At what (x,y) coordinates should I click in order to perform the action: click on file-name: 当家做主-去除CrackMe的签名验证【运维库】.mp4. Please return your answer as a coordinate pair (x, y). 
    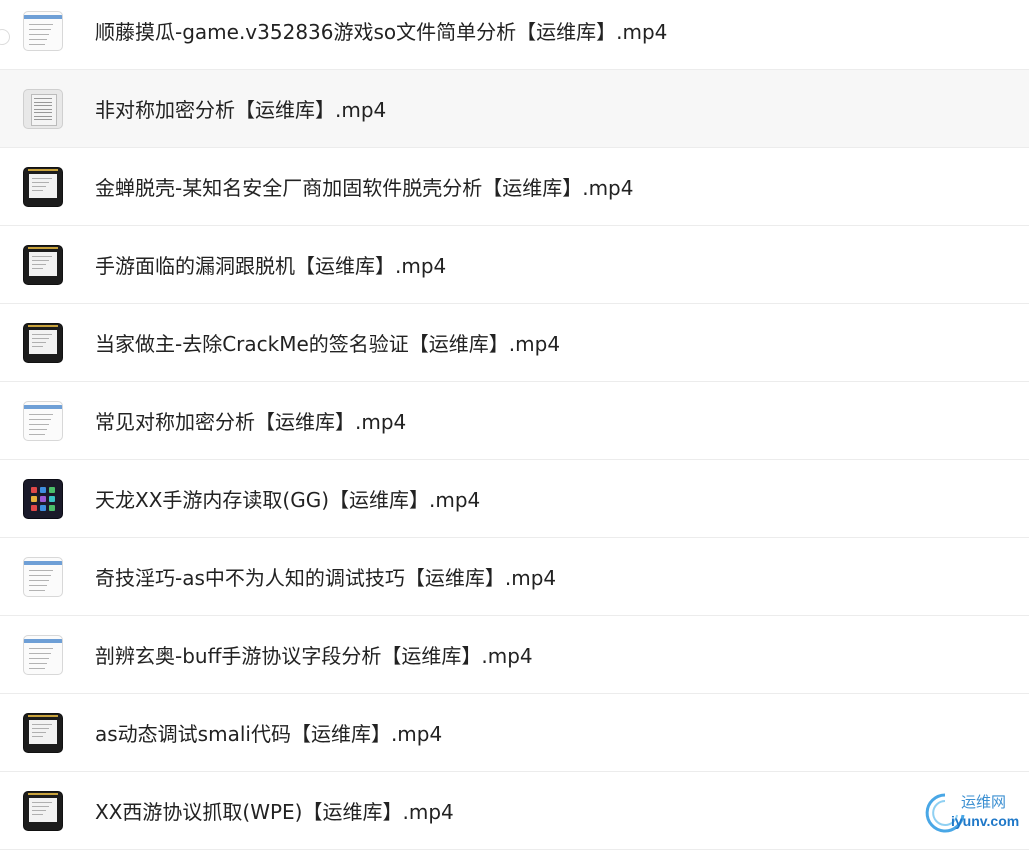
    Looking at the image, I should click on (327, 342).